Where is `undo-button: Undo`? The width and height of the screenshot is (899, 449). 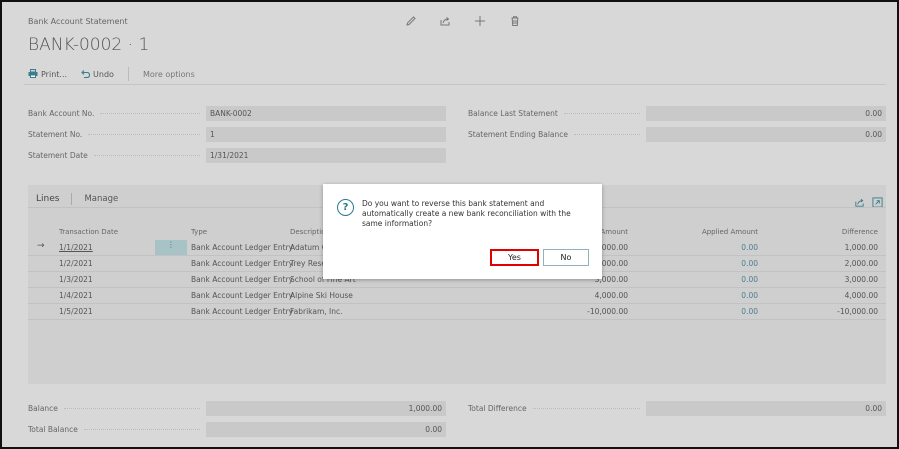
undo-button: Undo is located at coordinates (97, 74).